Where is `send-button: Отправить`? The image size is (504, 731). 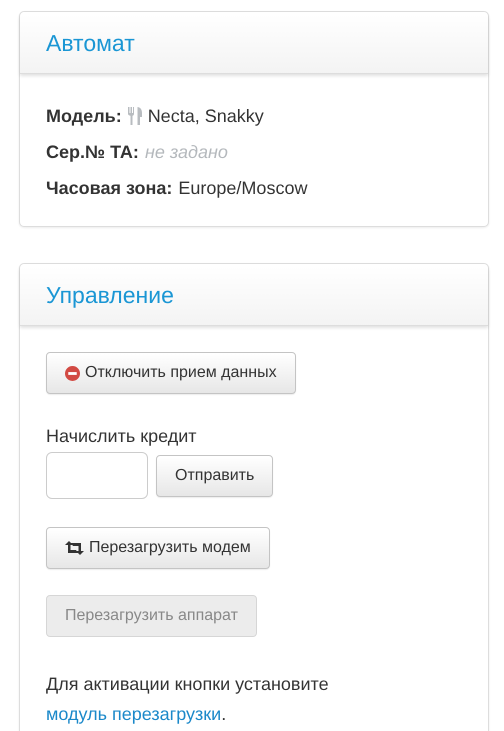
send-button: Отправить is located at coordinates (215, 475).